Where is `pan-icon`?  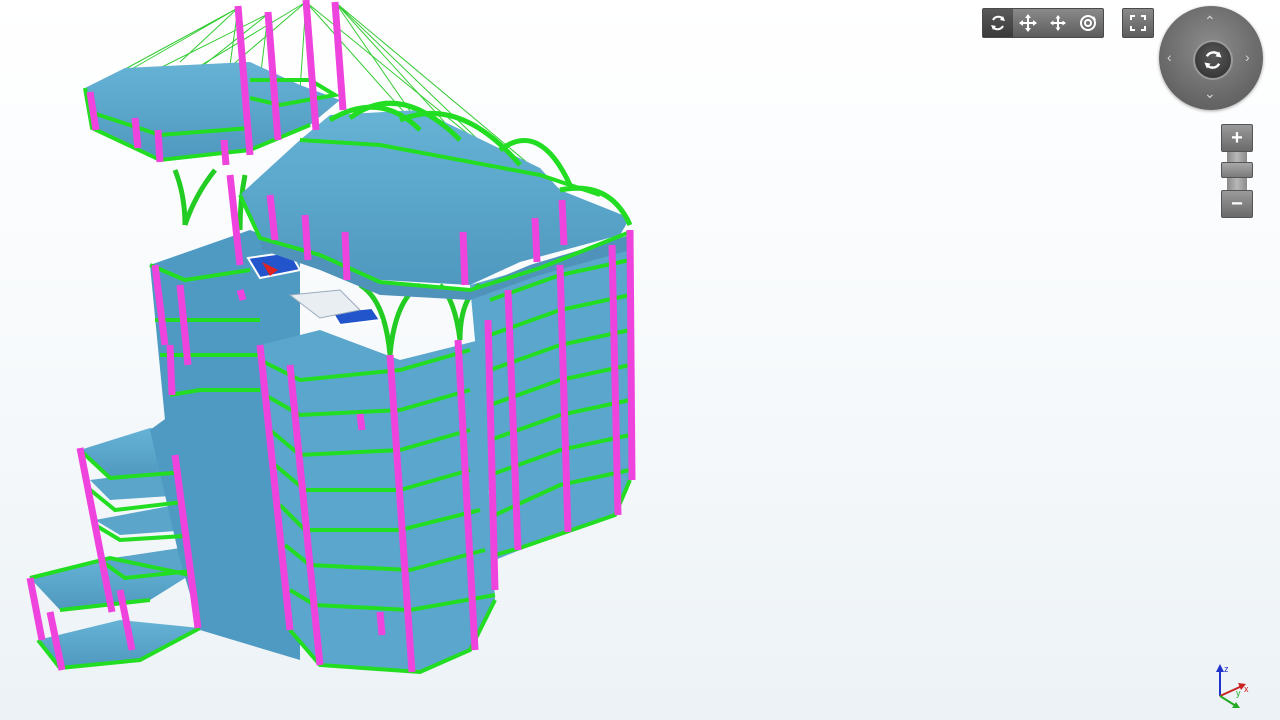 pan-icon is located at coordinates (1028, 23).